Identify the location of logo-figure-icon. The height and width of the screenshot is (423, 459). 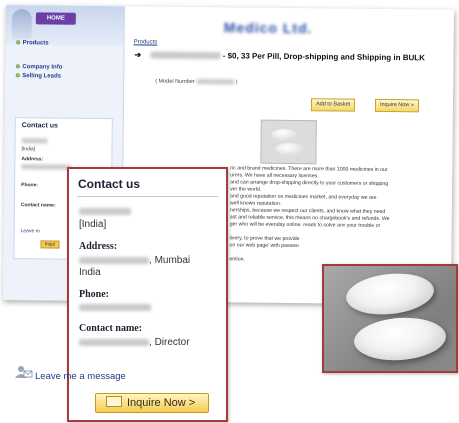
(21, 24).